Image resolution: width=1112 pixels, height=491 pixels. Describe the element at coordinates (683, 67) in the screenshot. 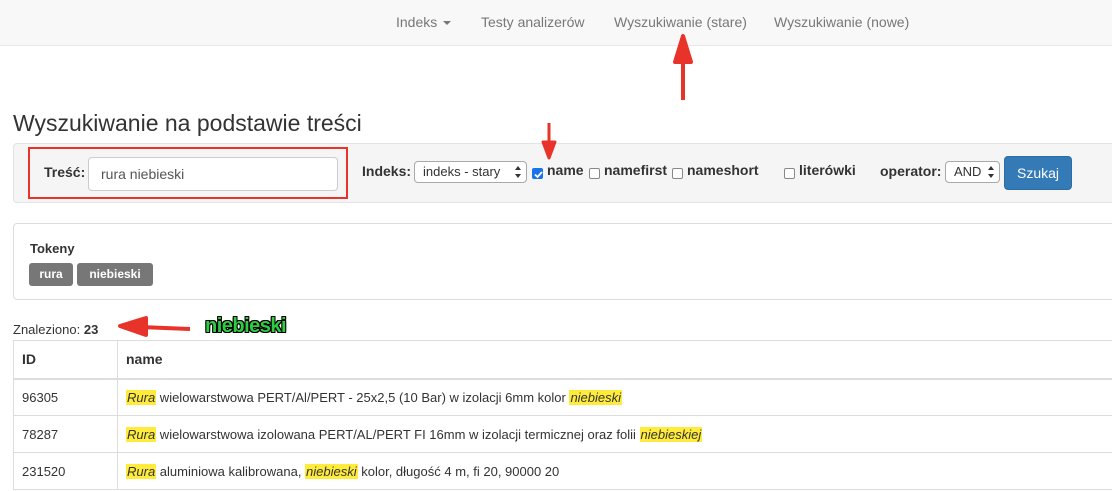

I see `arrow-up-icon` at that location.